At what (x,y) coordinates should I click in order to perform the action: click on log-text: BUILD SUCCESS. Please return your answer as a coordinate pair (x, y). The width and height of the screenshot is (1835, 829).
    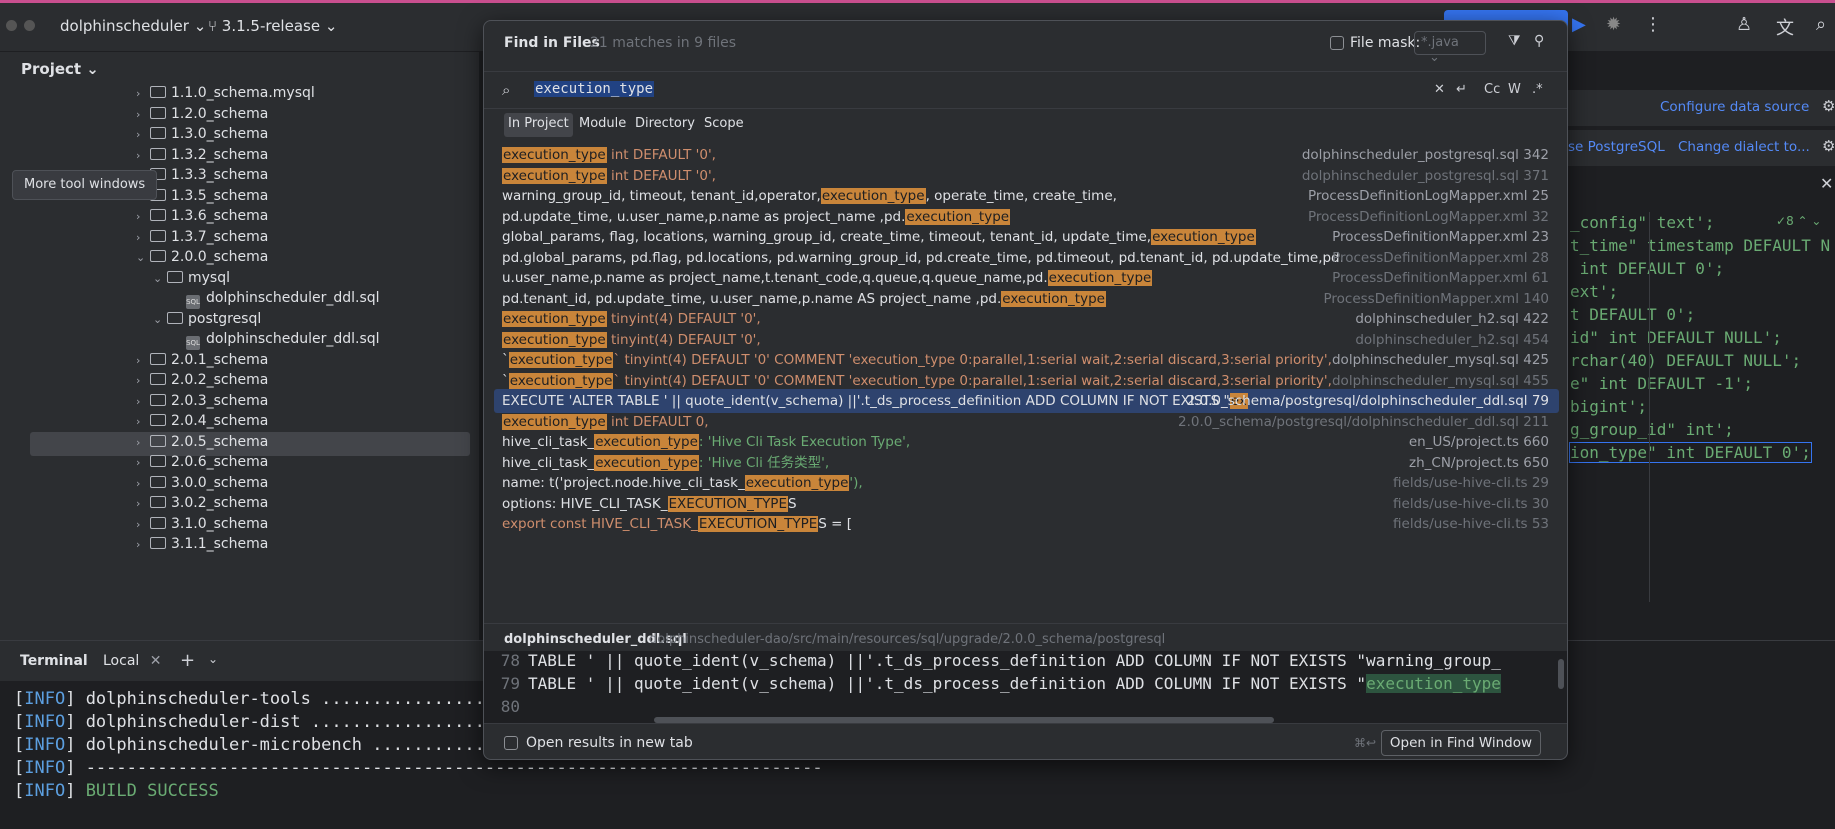
    Looking at the image, I should click on (147, 791).